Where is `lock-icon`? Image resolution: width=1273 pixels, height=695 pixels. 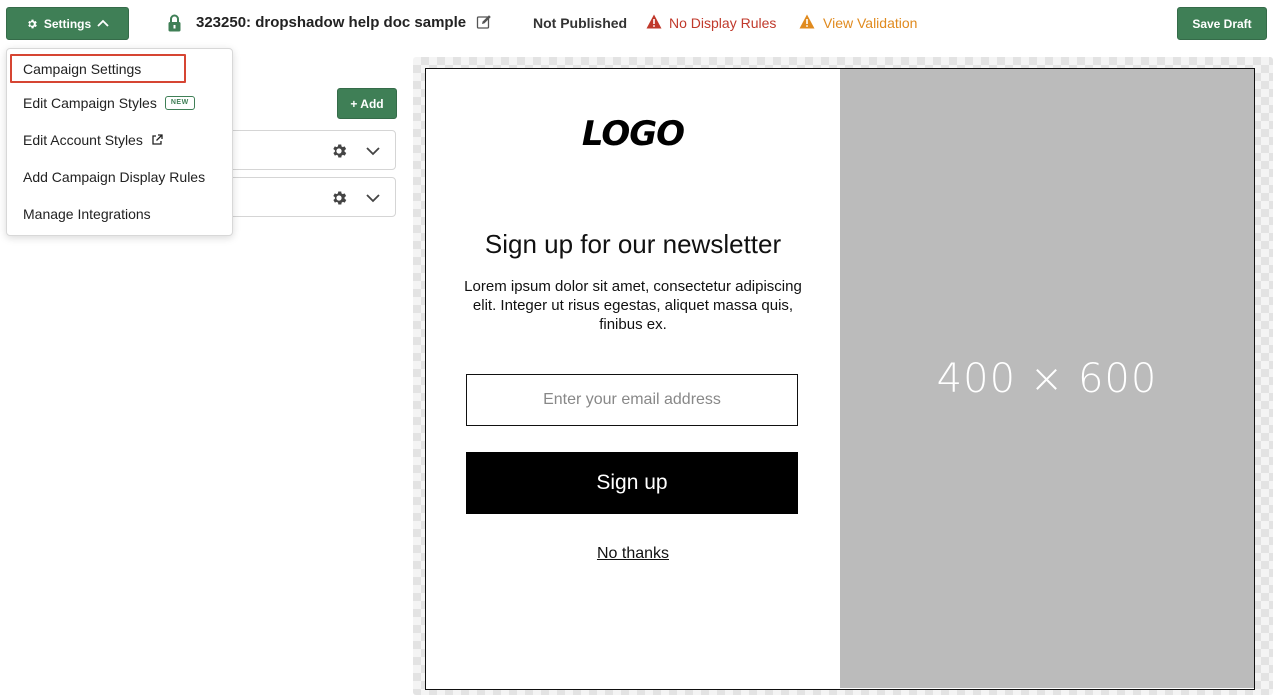 lock-icon is located at coordinates (174, 23).